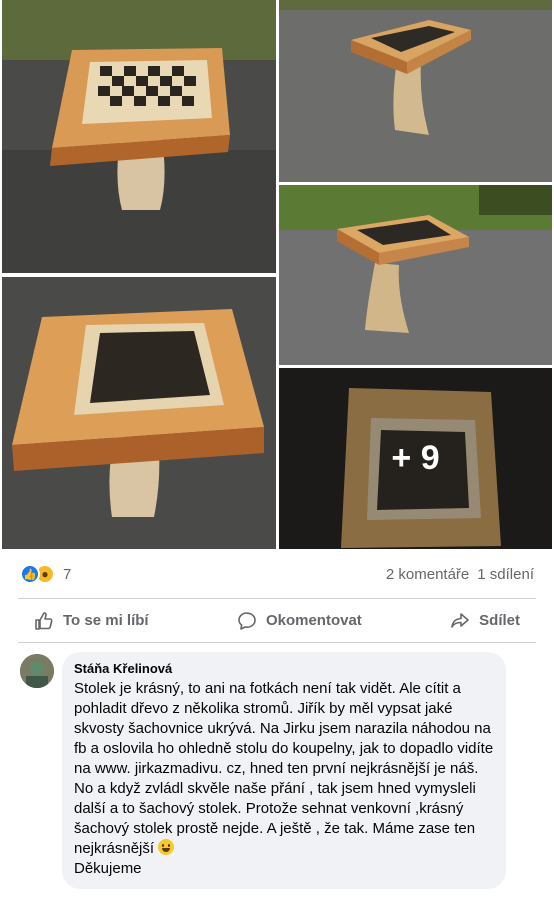 This screenshot has height=901, width=554. Describe the element at coordinates (313, 620) in the screenshot. I see `comment-button-label: Okomentovat` at that location.